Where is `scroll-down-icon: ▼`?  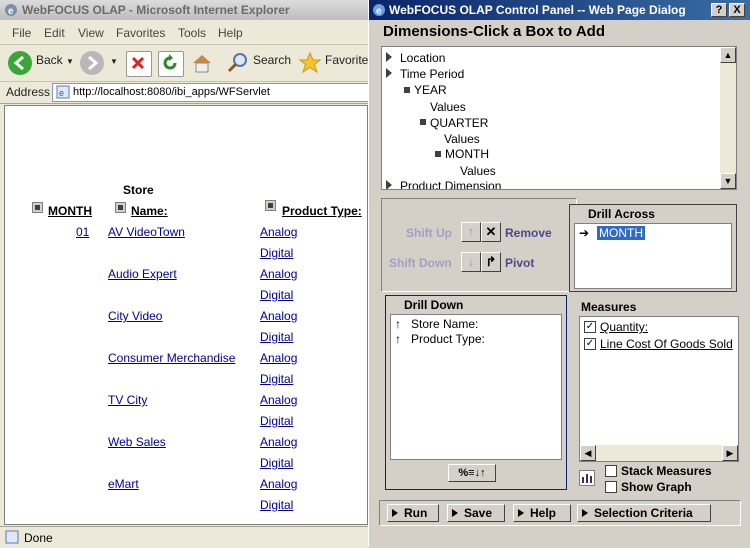 scroll-down-icon: ▼ is located at coordinates (728, 181).